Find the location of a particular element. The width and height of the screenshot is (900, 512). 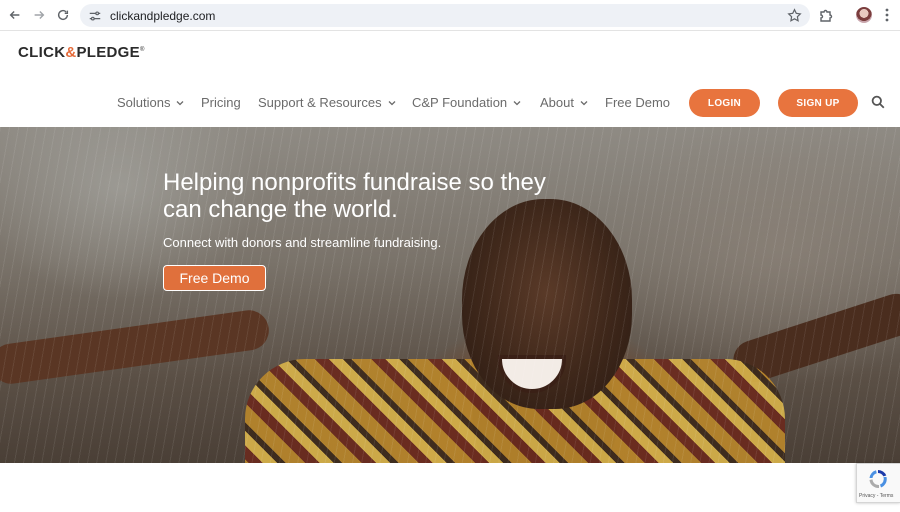

tune-icon is located at coordinates (95, 16).